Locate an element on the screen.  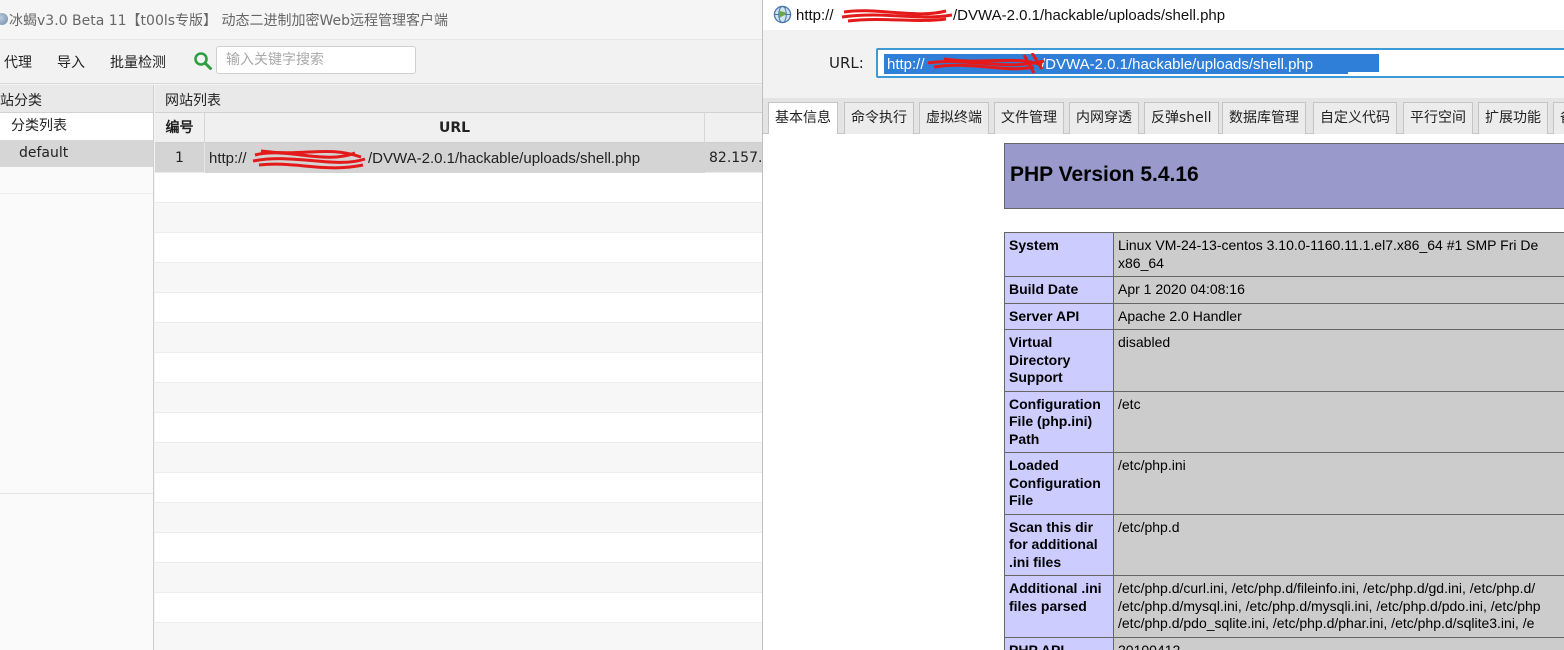
url-label: URL: is located at coordinates (846, 63).